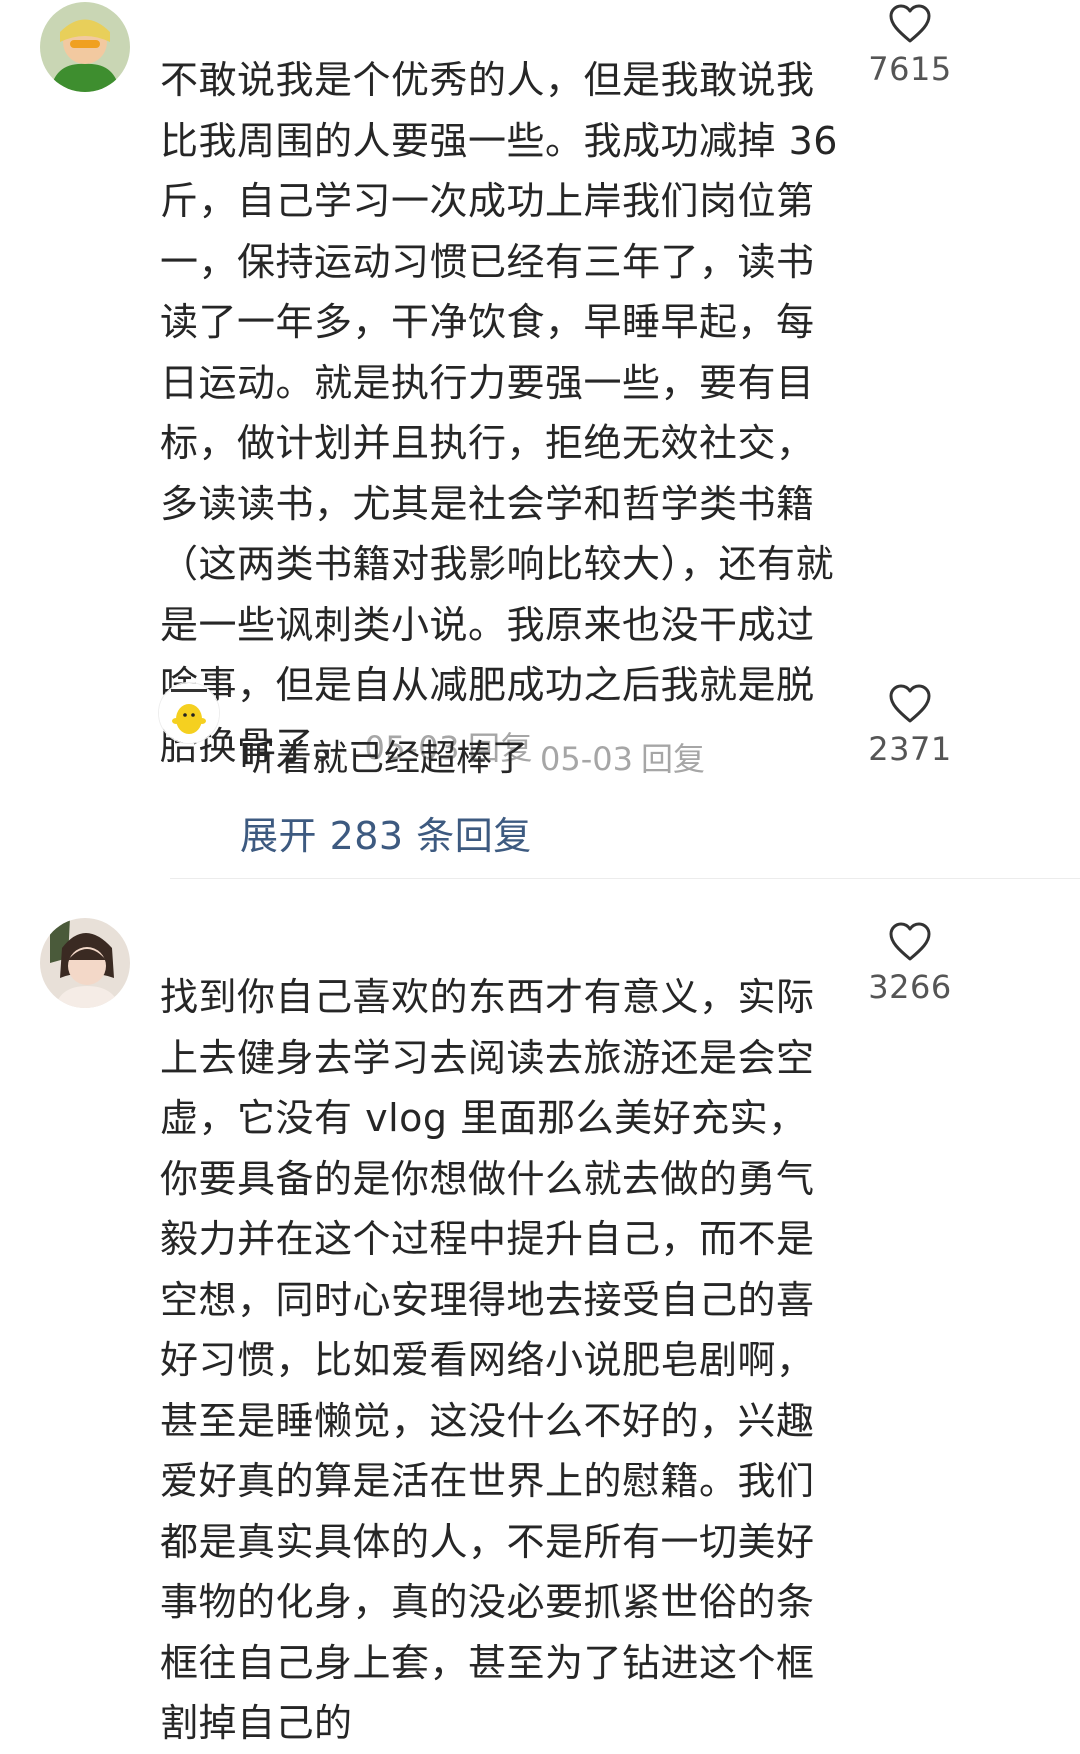  I want to click on expand-replies-button: 展开 283 条回复, so click(386, 832).